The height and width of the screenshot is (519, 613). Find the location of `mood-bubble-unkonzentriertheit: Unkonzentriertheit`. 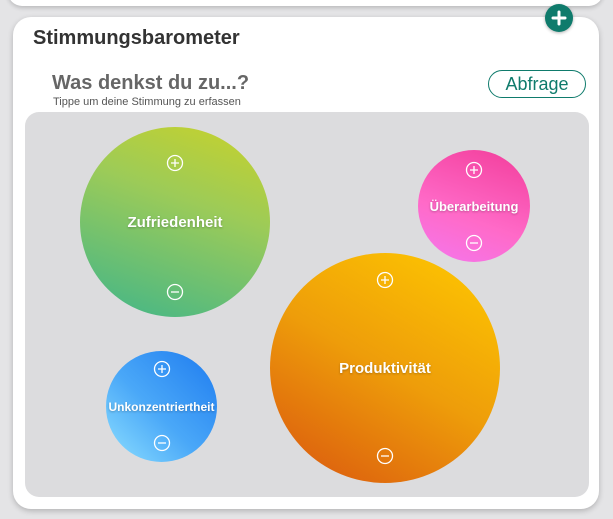

mood-bubble-unkonzentriertheit: Unkonzentriertheit is located at coordinates (161, 406).